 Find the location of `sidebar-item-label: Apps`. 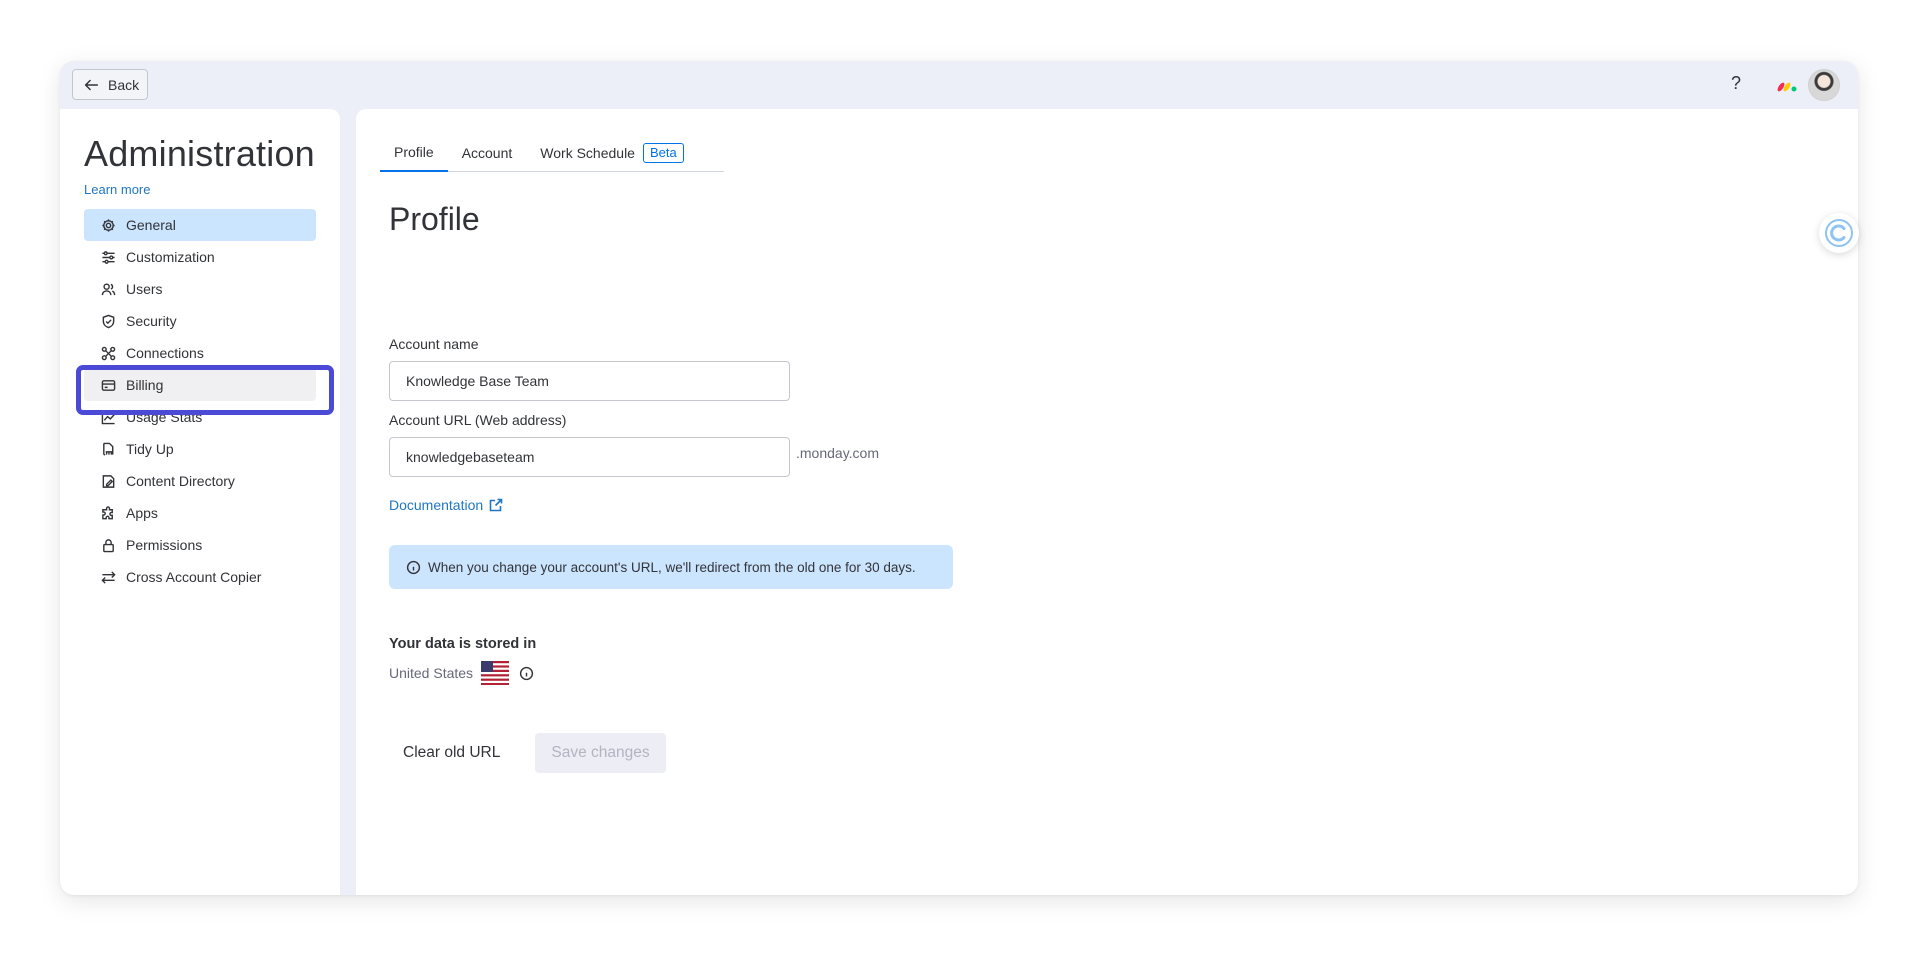

sidebar-item-label: Apps is located at coordinates (142, 513).